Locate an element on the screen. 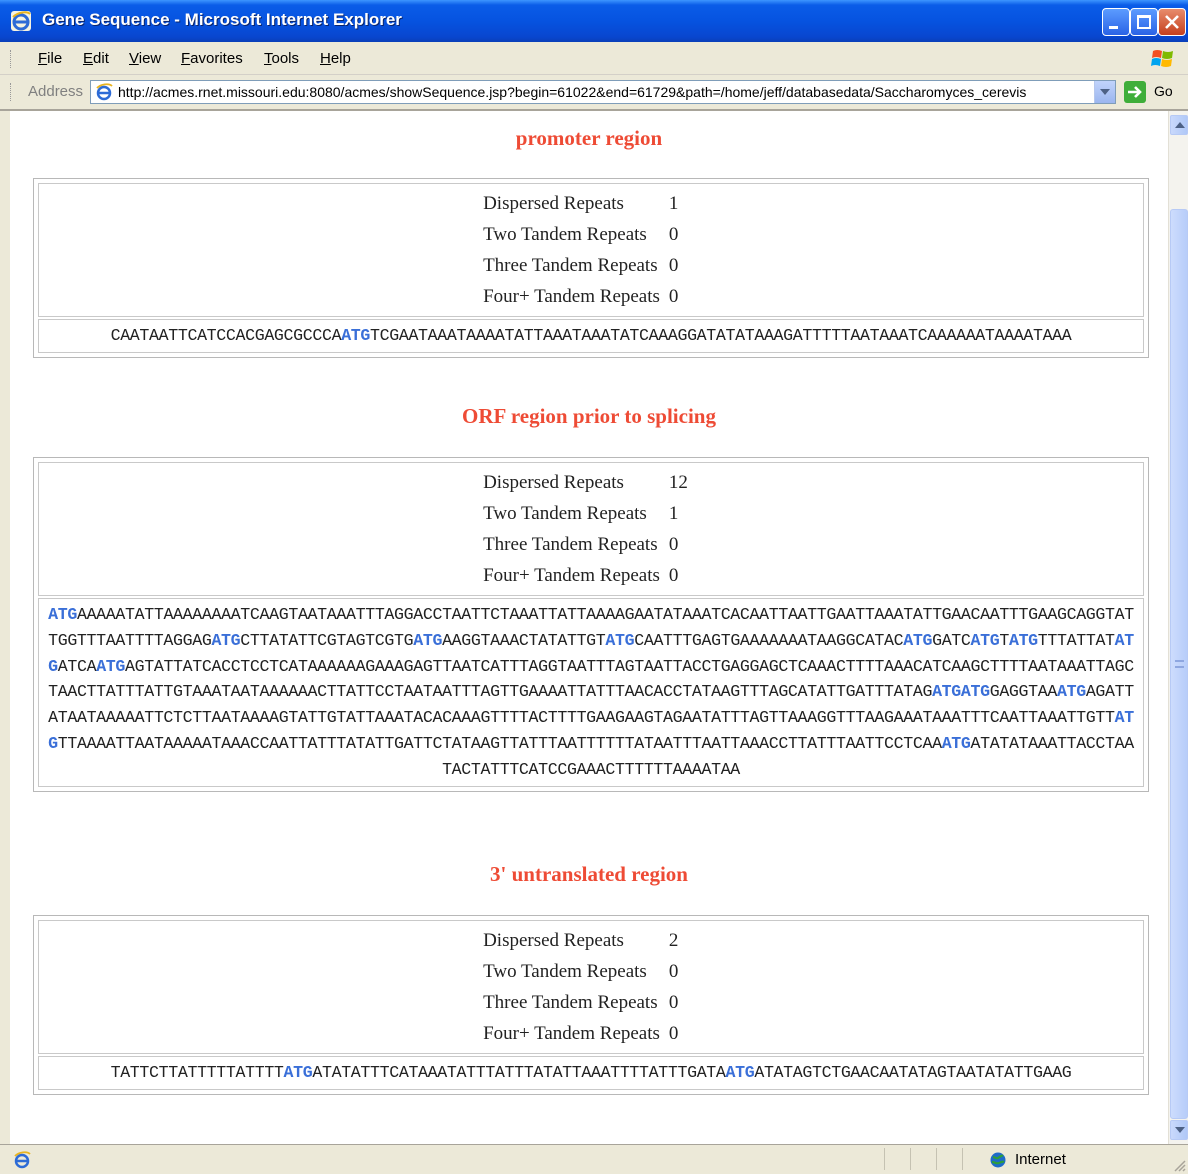  menu-edit: Edit is located at coordinates (96, 58).